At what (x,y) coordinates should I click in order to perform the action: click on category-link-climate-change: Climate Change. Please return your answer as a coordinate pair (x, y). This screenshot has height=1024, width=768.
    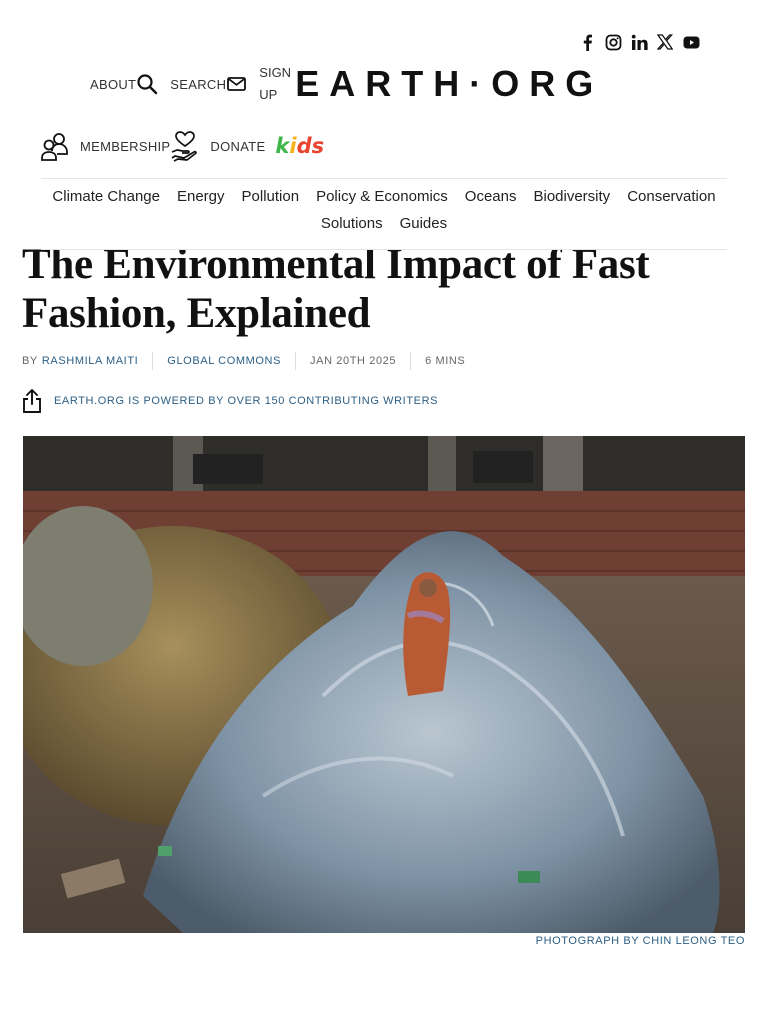
    Looking at the image, I should click on (106, 196).